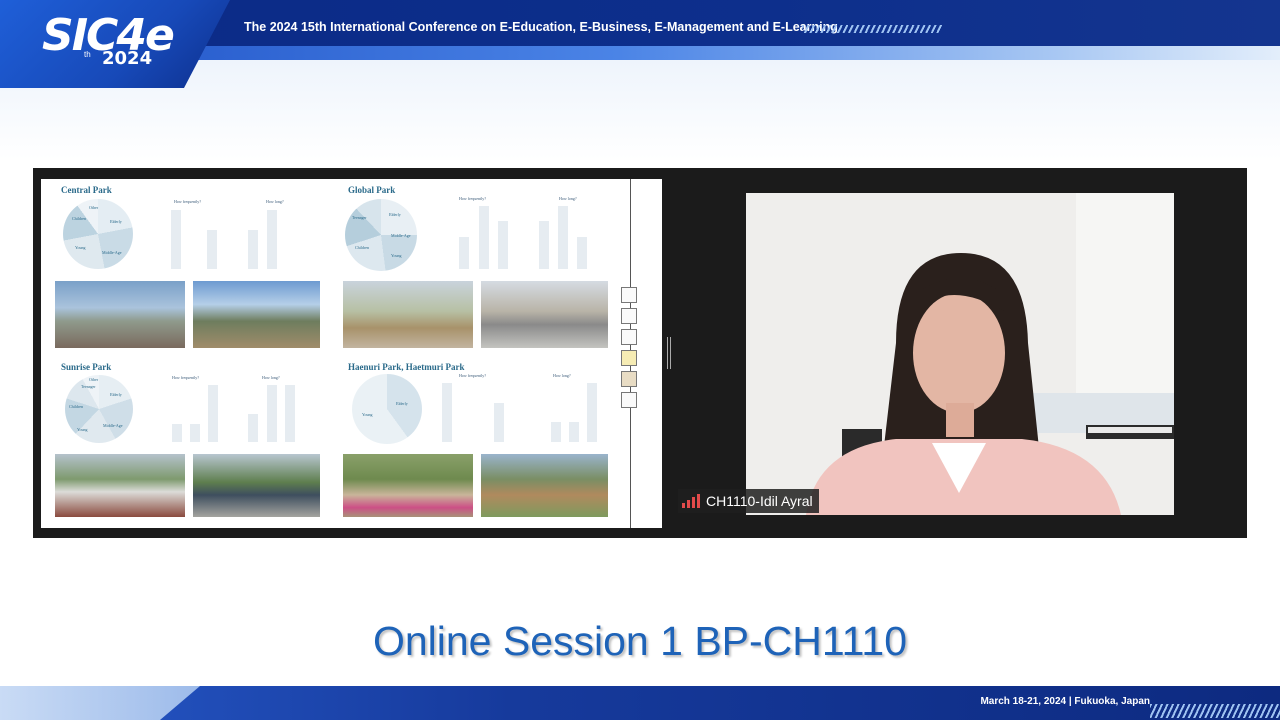  I want to click on participant-name-tag: CH1110-Idil Ayral, so click(748, 501).